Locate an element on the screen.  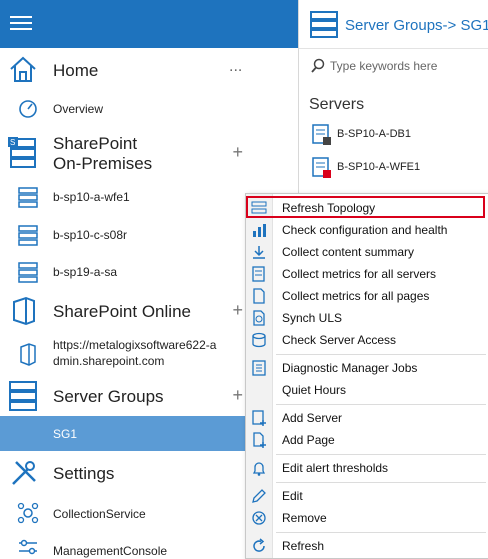
menu-item-synch-uls: Synch ULS is located at coordinates (367, 318).